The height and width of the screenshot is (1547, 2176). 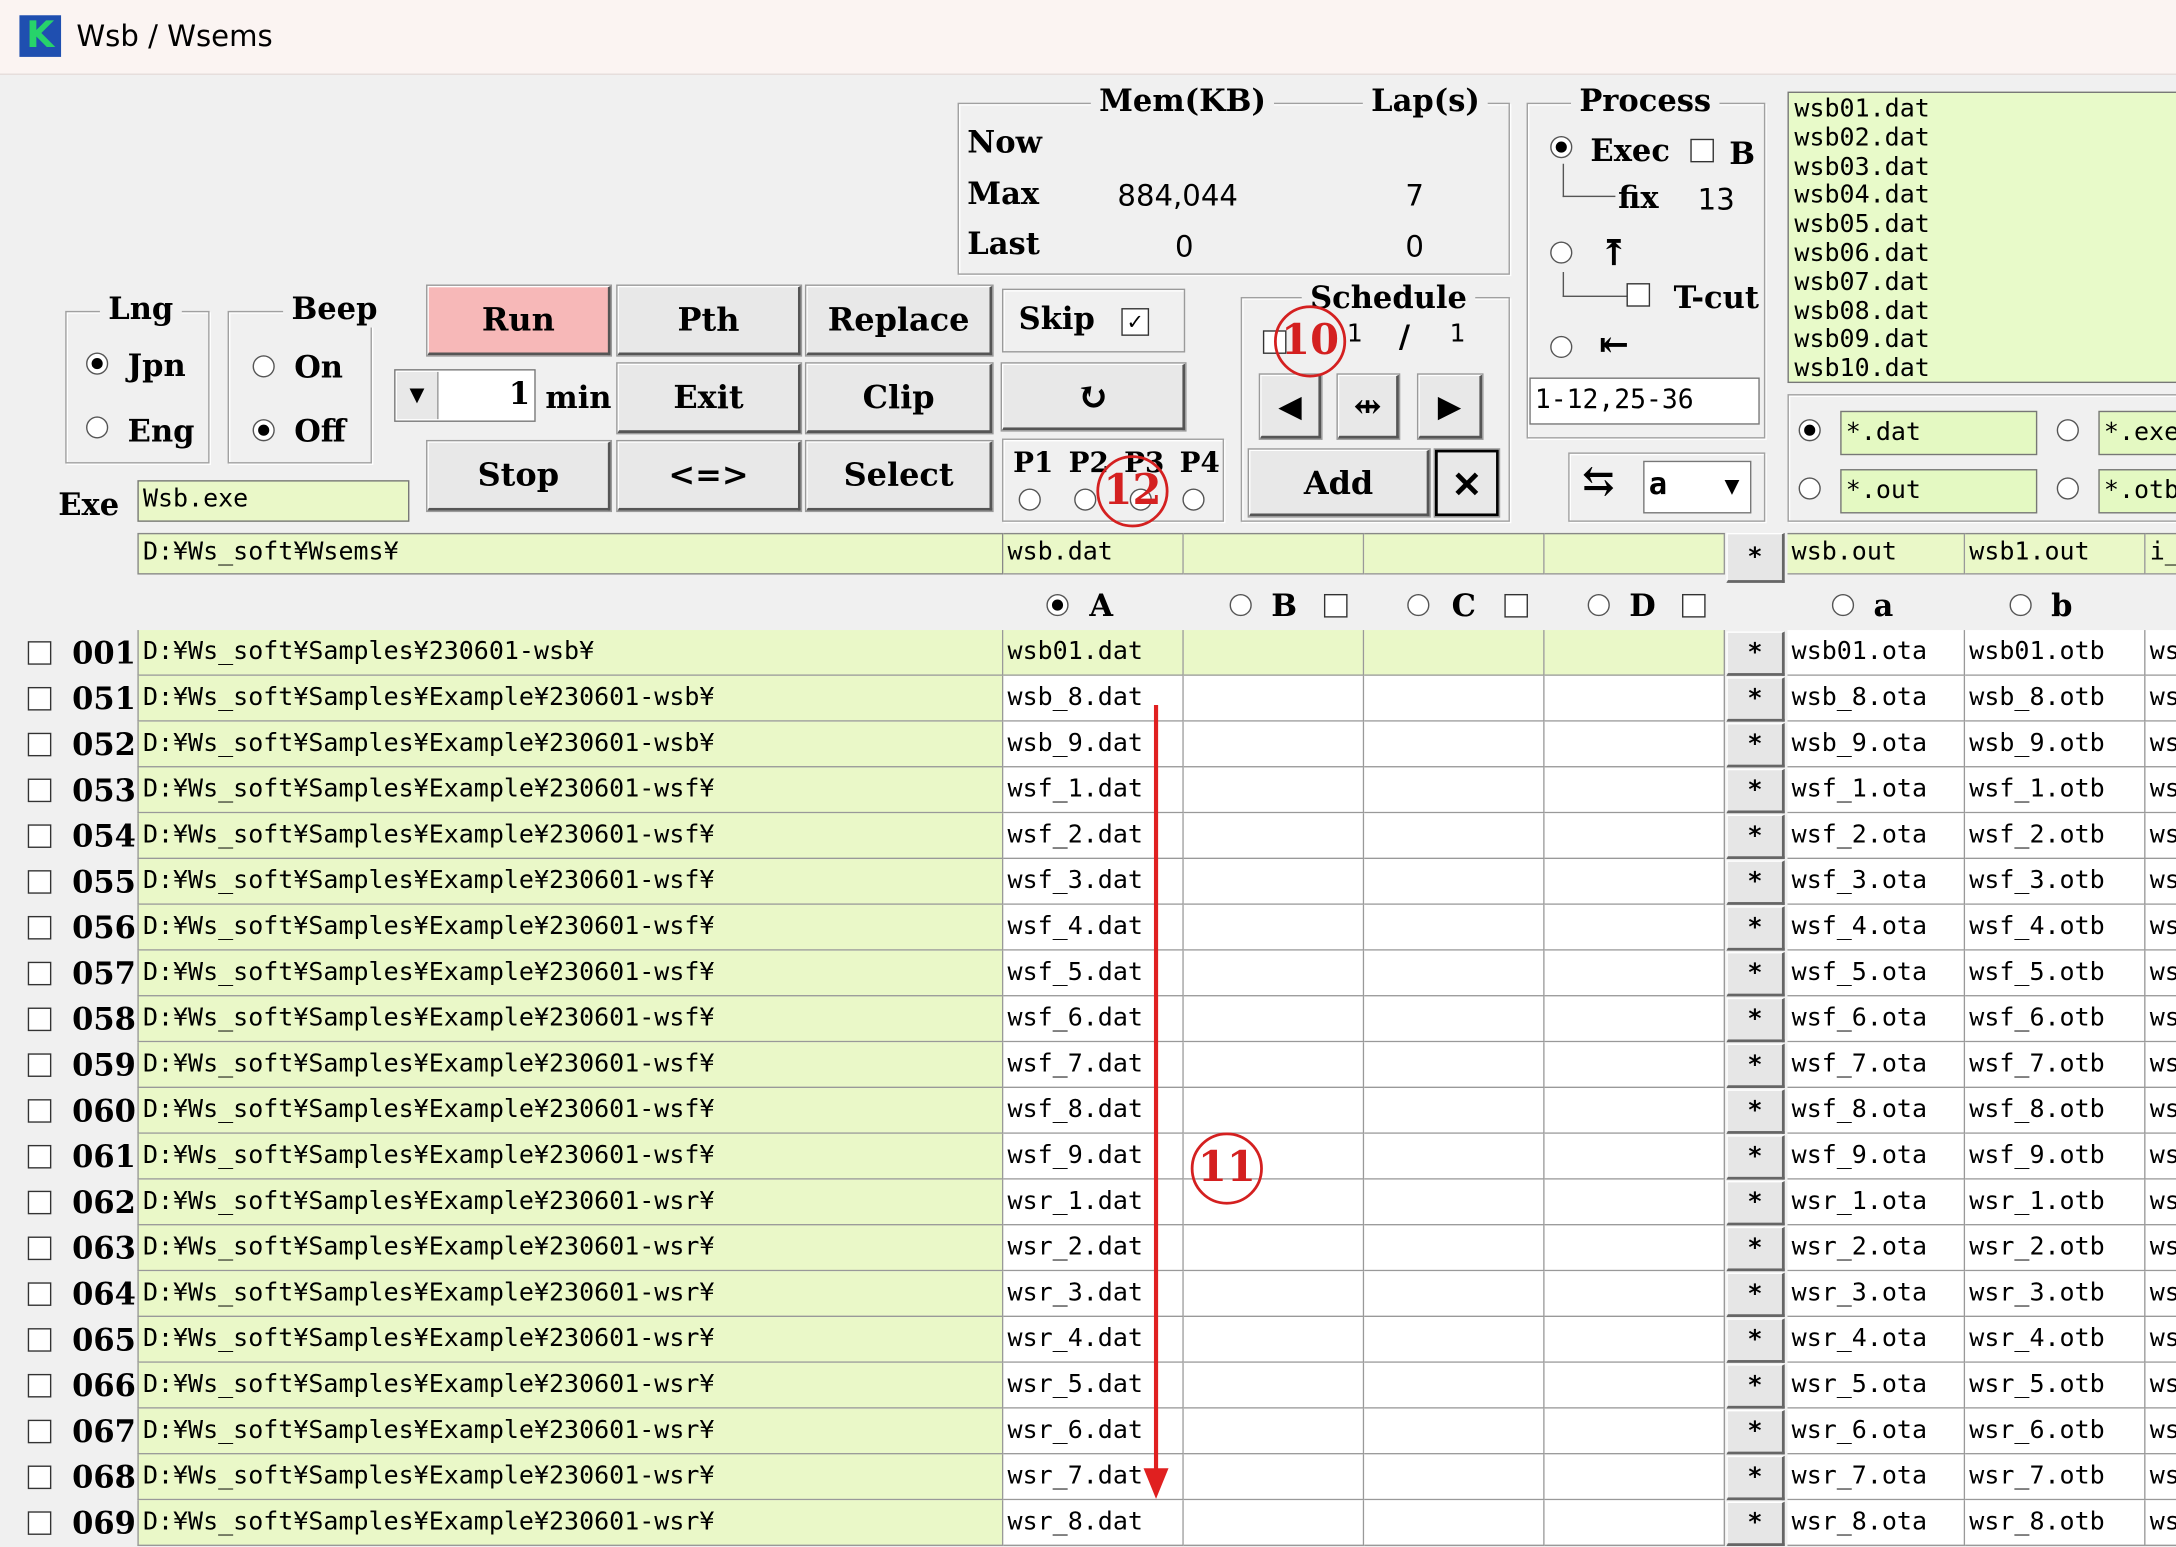 I want to click on list-item: wsb06.dat, so click(x=1985, y=254).